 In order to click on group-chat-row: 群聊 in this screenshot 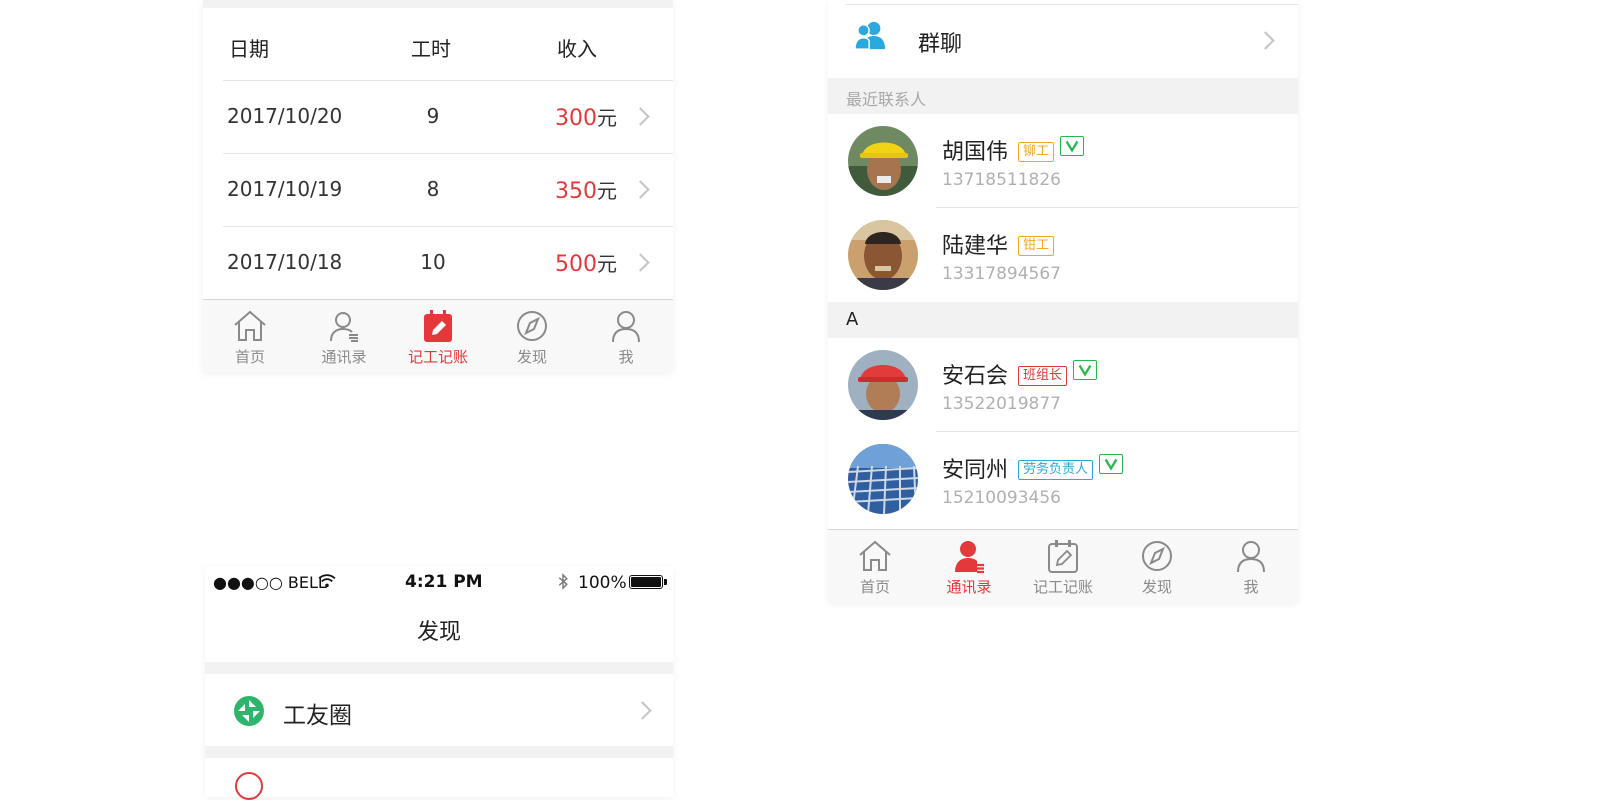, I will do `click(1063, 39)`.